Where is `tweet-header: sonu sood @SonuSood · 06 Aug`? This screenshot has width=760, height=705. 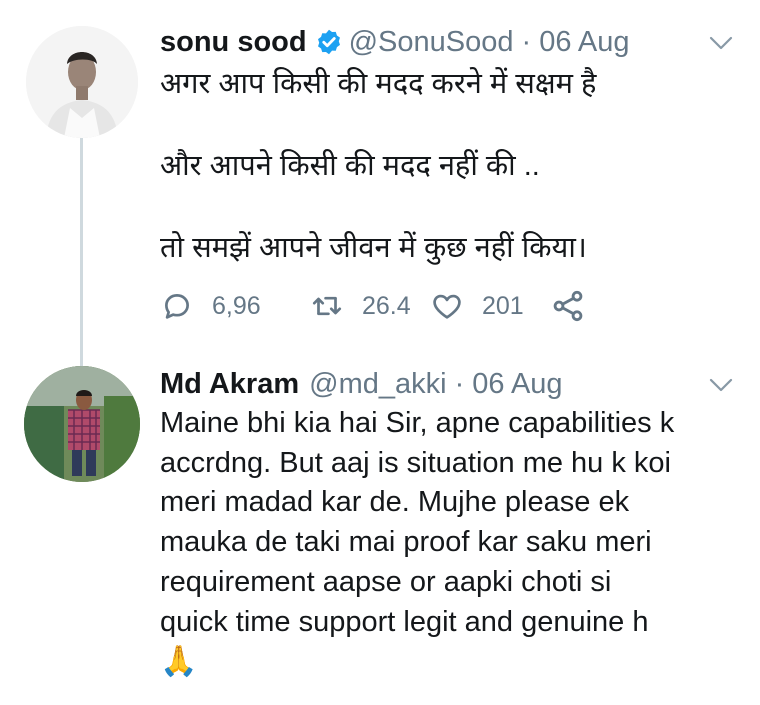 tweet-header: sonu sood @SonuSood · 06 Aug is located at coordinates (395, 42).